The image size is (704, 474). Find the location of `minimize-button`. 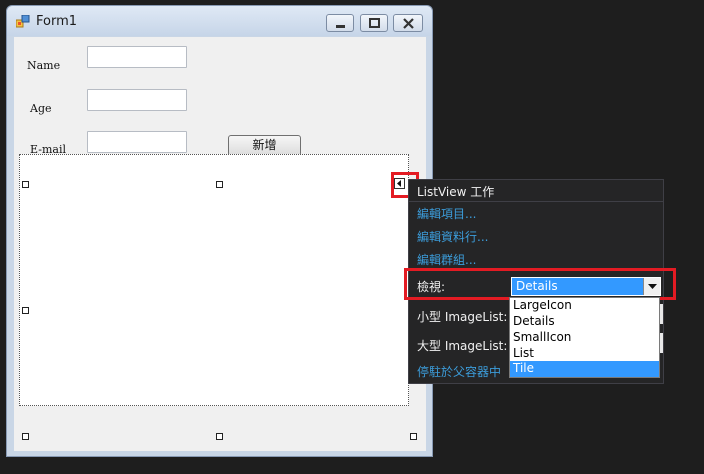

minimize-button is located at coordinates (340, 23).